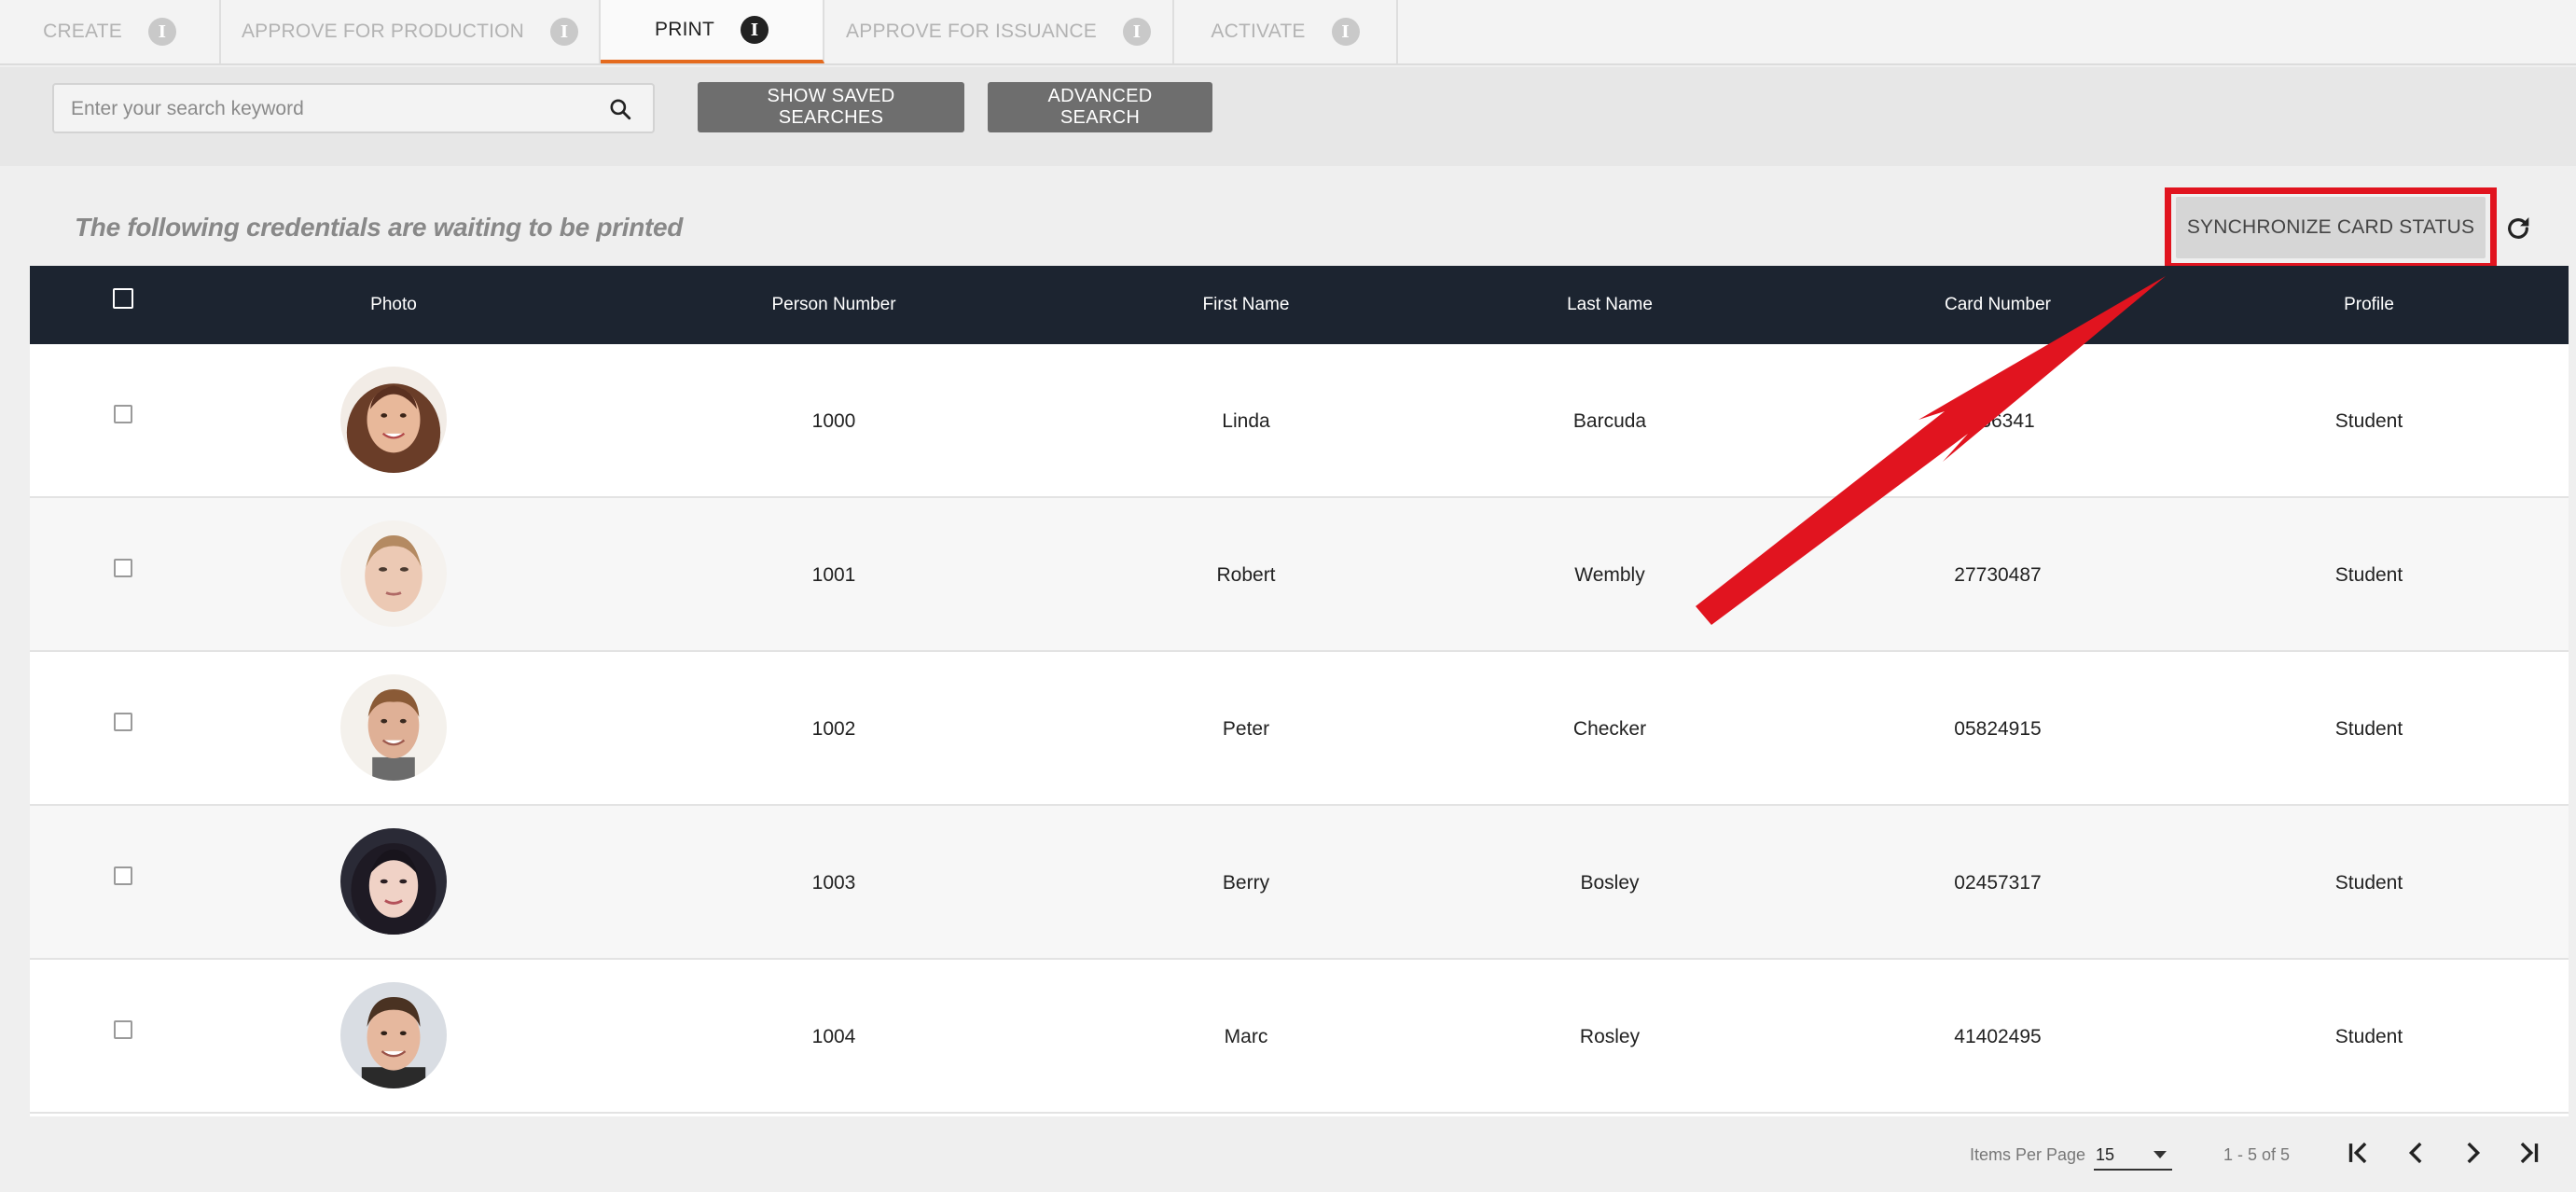 The width and height of the screenshot is (2576, 1192). I want to click on tab-label: APPROVE FOR PRODUCTION, so click(383, 31).